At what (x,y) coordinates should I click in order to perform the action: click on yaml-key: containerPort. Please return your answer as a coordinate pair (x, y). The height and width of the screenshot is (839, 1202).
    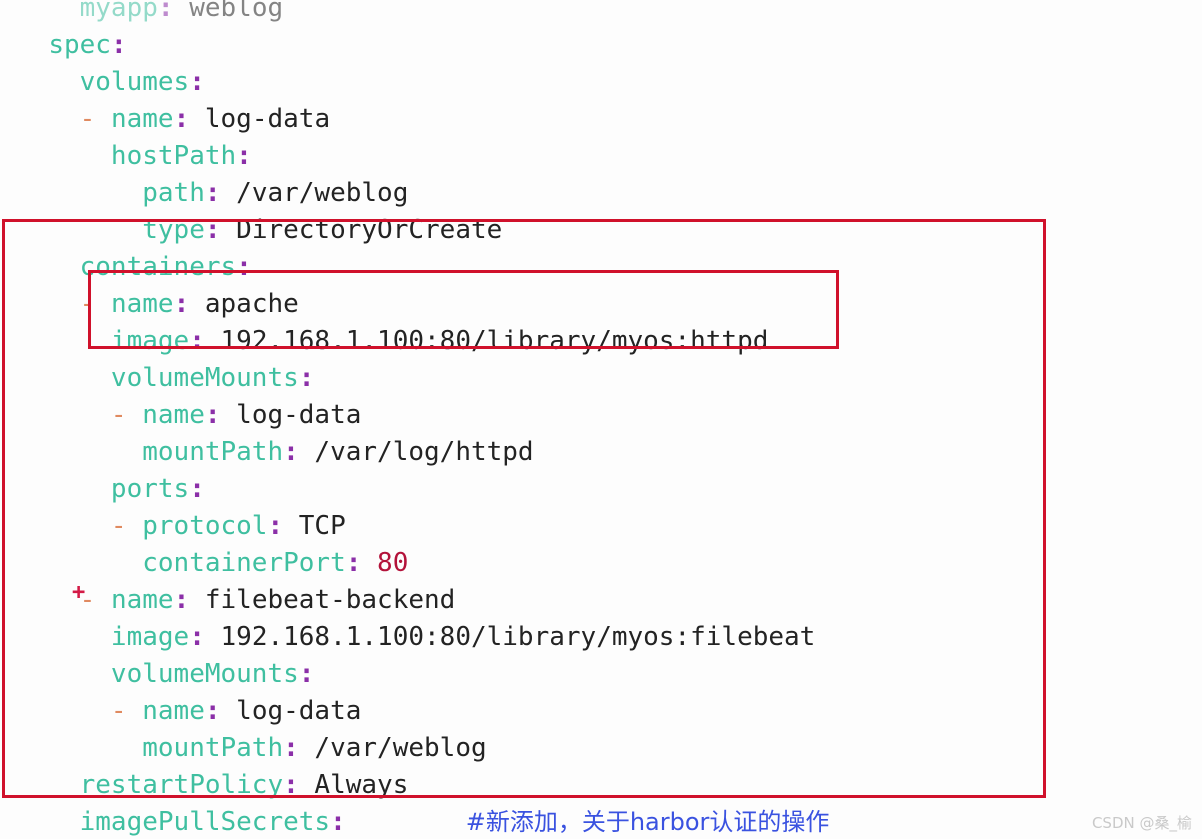
    Looking at the image, I should click on (244, 563).